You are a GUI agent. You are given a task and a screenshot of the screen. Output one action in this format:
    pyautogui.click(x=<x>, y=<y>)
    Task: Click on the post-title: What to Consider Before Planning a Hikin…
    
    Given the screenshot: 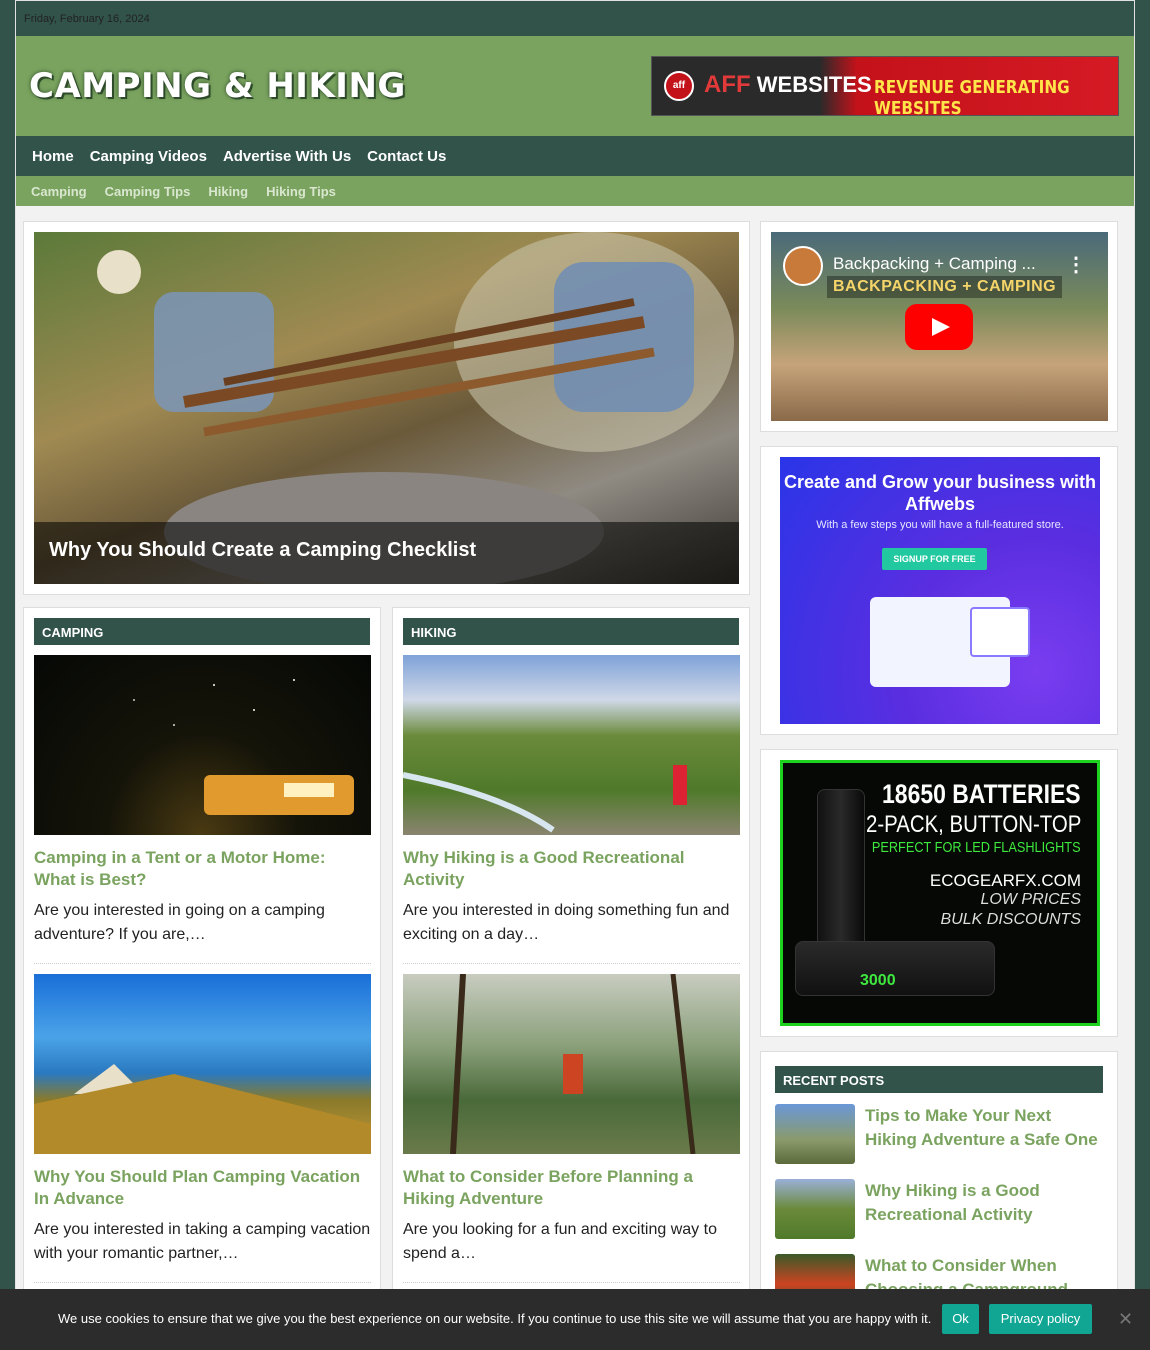 What is the action you would take?
    pyautogui.click(x=571, y=1188)
    